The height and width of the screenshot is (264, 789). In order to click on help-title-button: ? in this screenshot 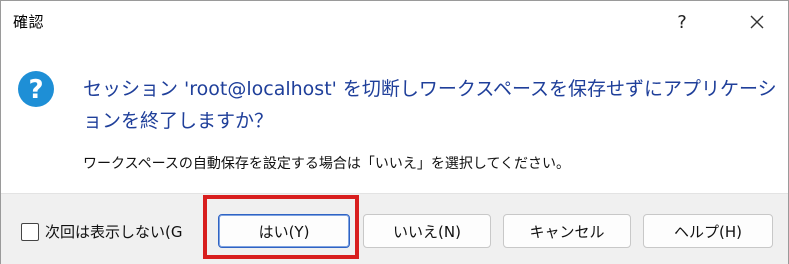, I will do `click(682, 22)`.